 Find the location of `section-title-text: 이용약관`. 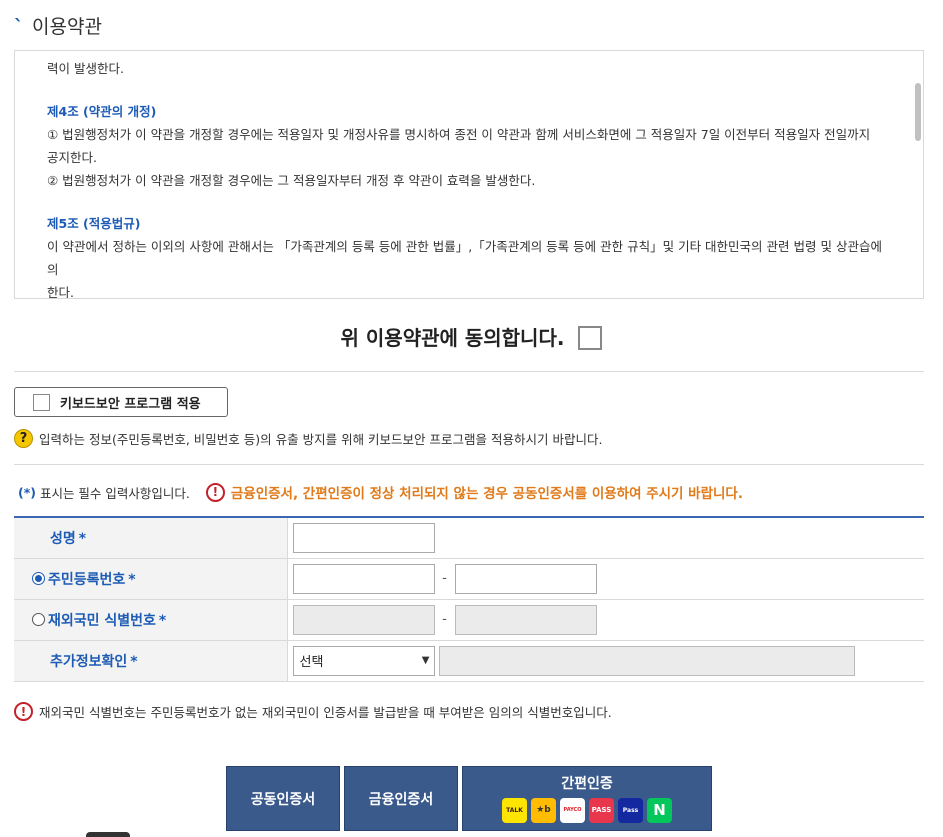

section-title-text: 이용약관 is located at coordinates (67, 27).